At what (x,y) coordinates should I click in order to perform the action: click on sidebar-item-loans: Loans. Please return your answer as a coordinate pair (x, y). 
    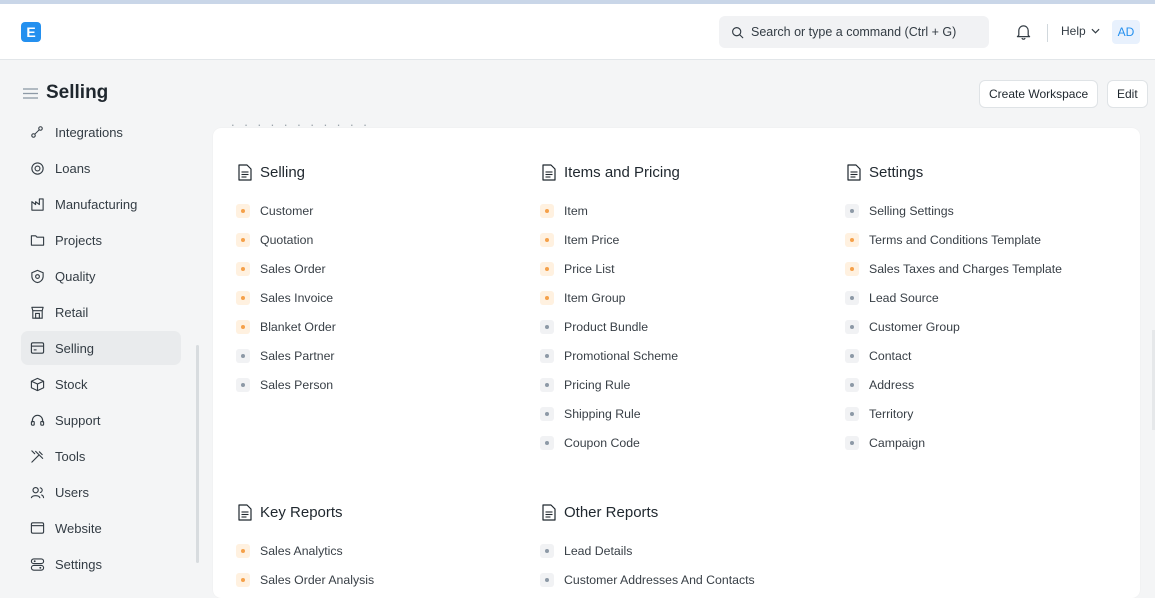
    Looking at the image, I should click on (101, 168).